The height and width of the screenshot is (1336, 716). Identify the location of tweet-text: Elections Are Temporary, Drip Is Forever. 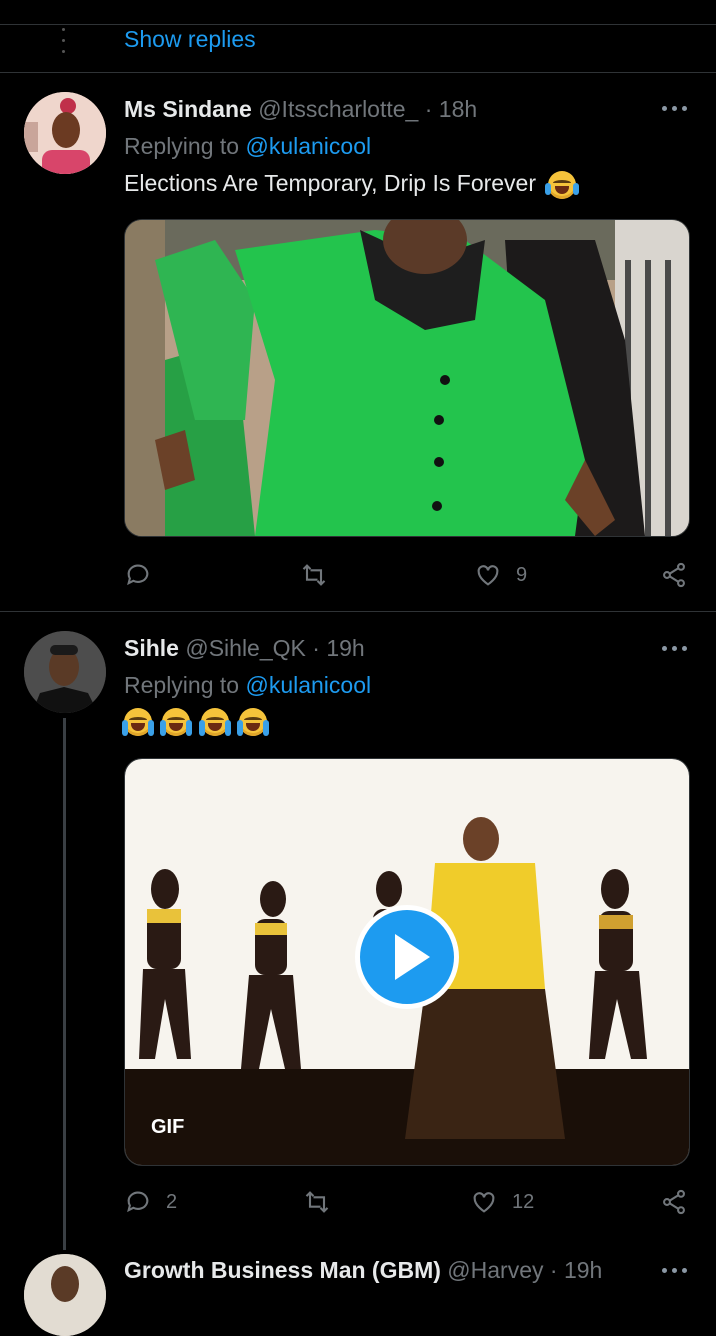
(352, 184).